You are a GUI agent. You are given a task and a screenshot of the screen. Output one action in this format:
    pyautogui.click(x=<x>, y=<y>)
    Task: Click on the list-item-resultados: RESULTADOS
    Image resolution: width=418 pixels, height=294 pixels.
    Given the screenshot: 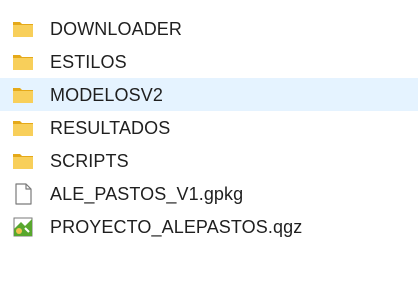 What is the action you would take?
    pyautogui.click(x=209, y=127)
    